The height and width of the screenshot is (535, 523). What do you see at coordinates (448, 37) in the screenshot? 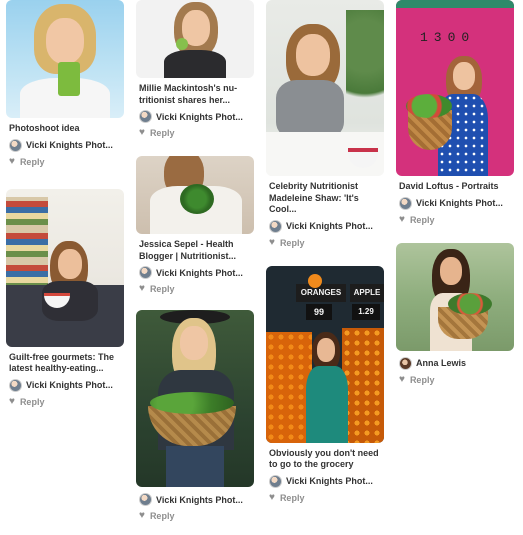
I see `door-number: 1300` at bounding box center [448, 37].